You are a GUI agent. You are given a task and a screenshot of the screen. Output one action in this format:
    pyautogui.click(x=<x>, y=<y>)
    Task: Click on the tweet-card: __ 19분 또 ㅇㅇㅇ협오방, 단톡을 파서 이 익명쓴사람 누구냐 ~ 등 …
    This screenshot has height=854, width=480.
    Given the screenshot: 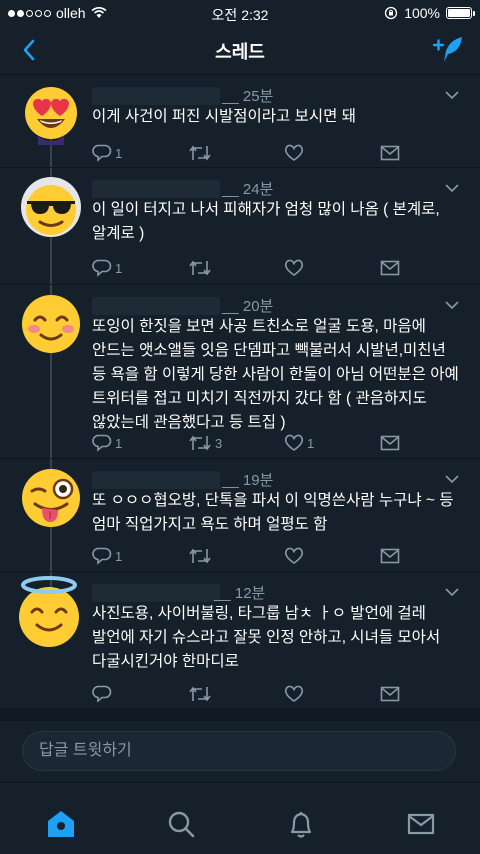 What is the action you would take?
    pyautogui.click(x=240, y=515)
    